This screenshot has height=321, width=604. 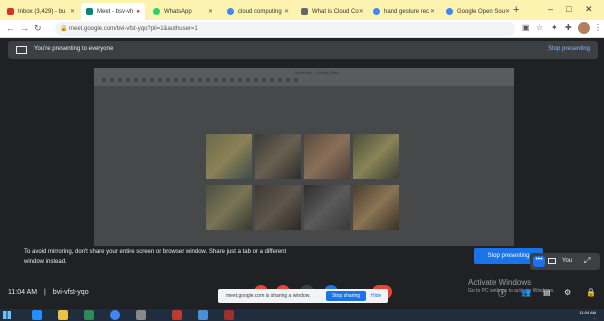 I want to click on activities-icon: ⚙, so click(x=567, y=292).